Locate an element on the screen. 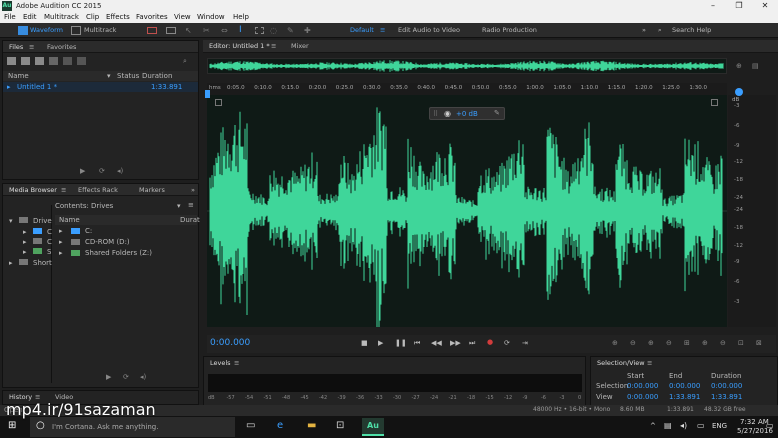 This screenshot has height=438, width=778. skip-icon: ⇥ is located at coordinates (525, 343).